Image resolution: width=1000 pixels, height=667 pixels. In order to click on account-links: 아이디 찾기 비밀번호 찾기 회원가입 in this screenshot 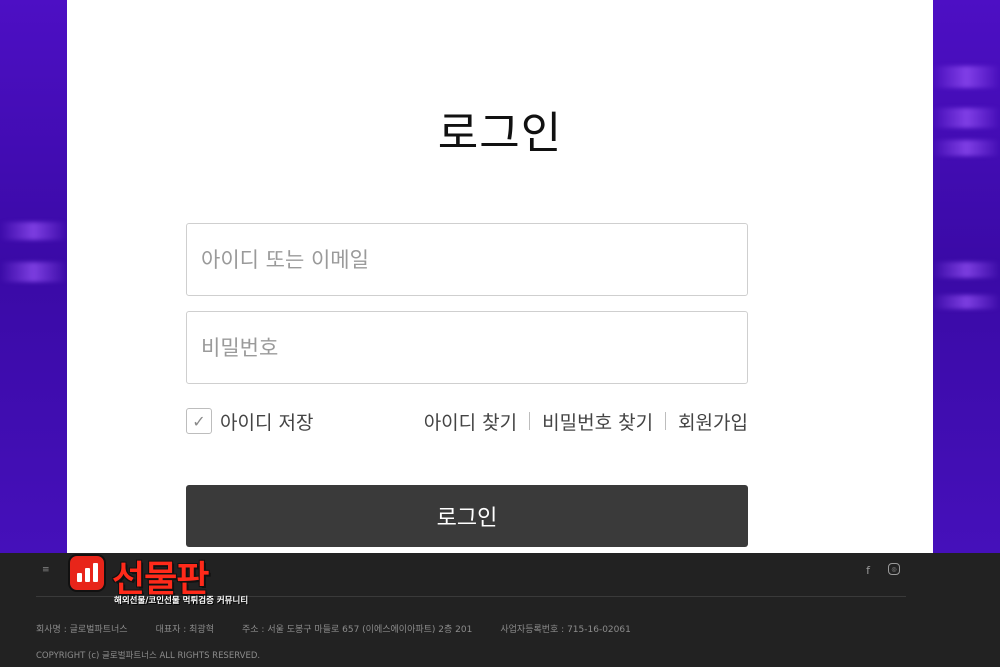, I will do `click(586, 421)`.